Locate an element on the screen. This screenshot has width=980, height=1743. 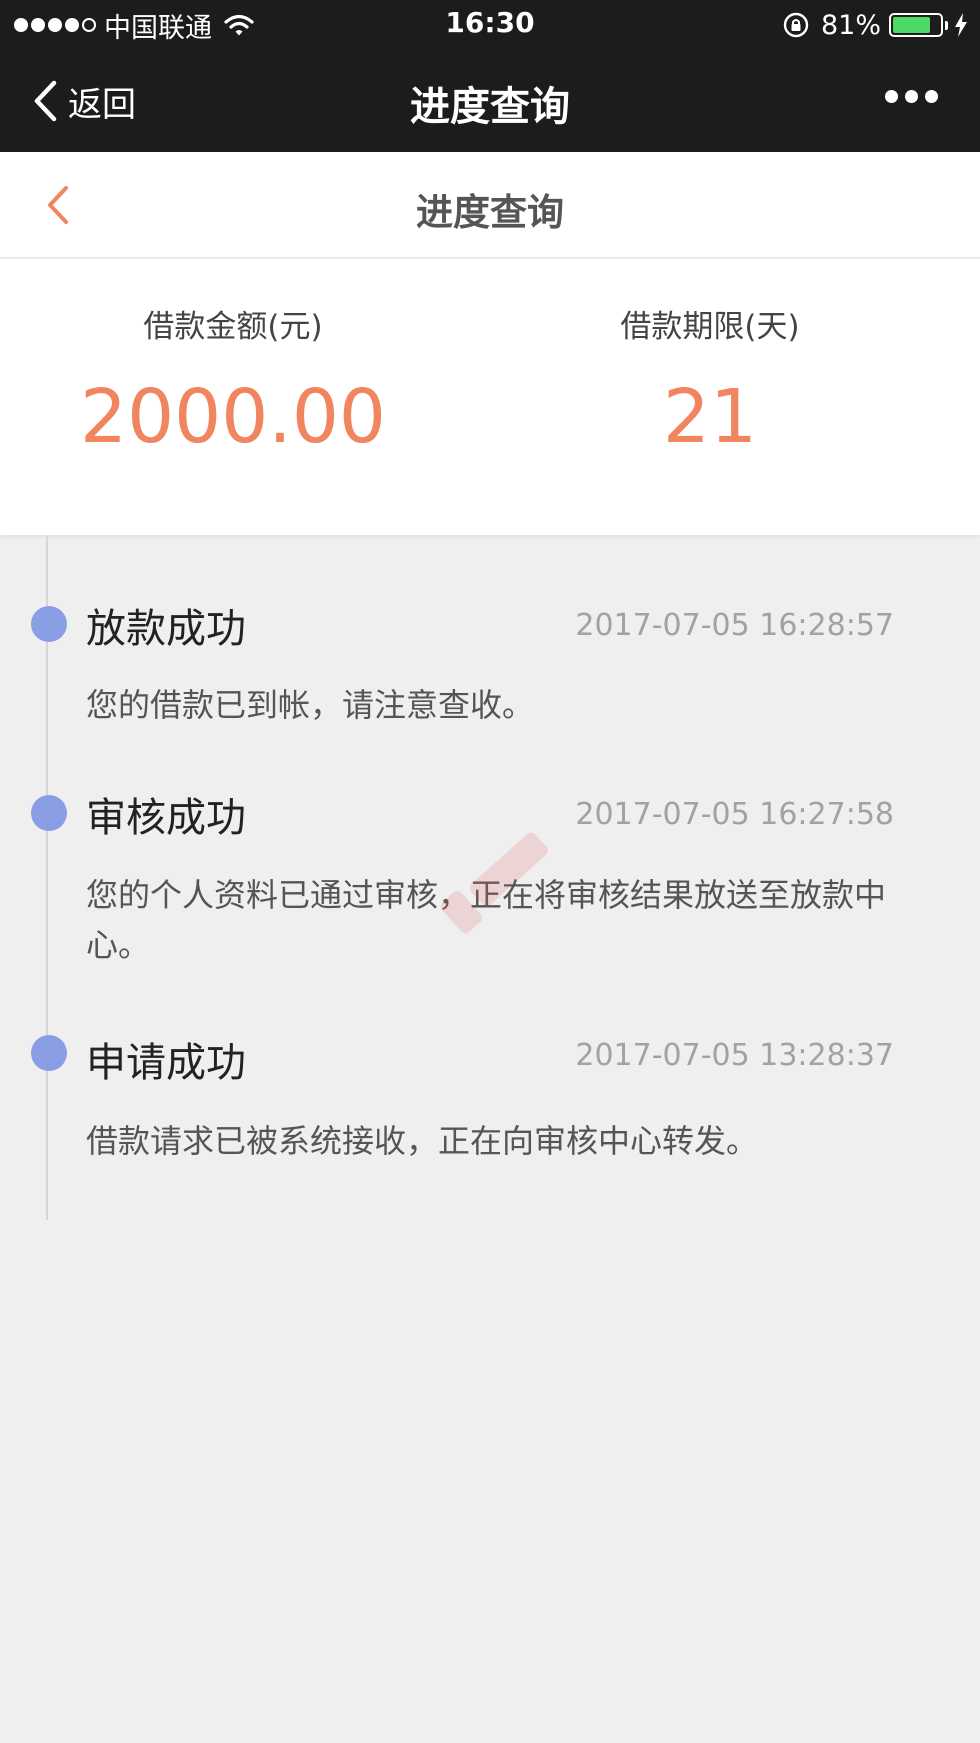
charging-bolt-icon is located at coordinates (961, 25).